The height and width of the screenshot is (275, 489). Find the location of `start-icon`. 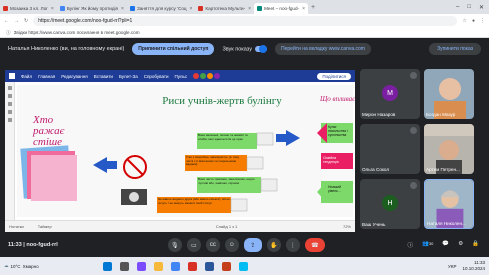

start-icon is located at coordinates (107, 266).